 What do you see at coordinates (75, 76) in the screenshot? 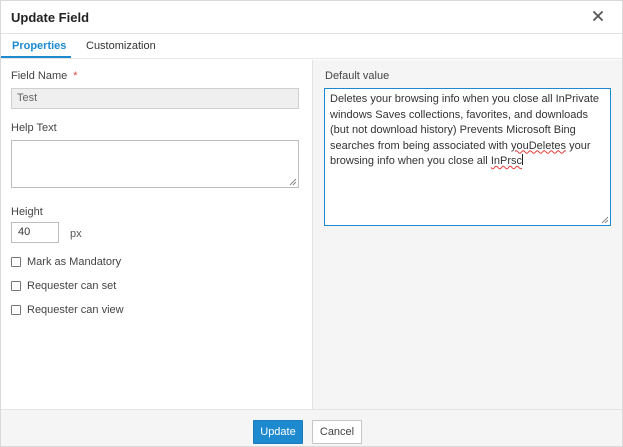
I see `required-marker: *` at bounding box center [75, 76].